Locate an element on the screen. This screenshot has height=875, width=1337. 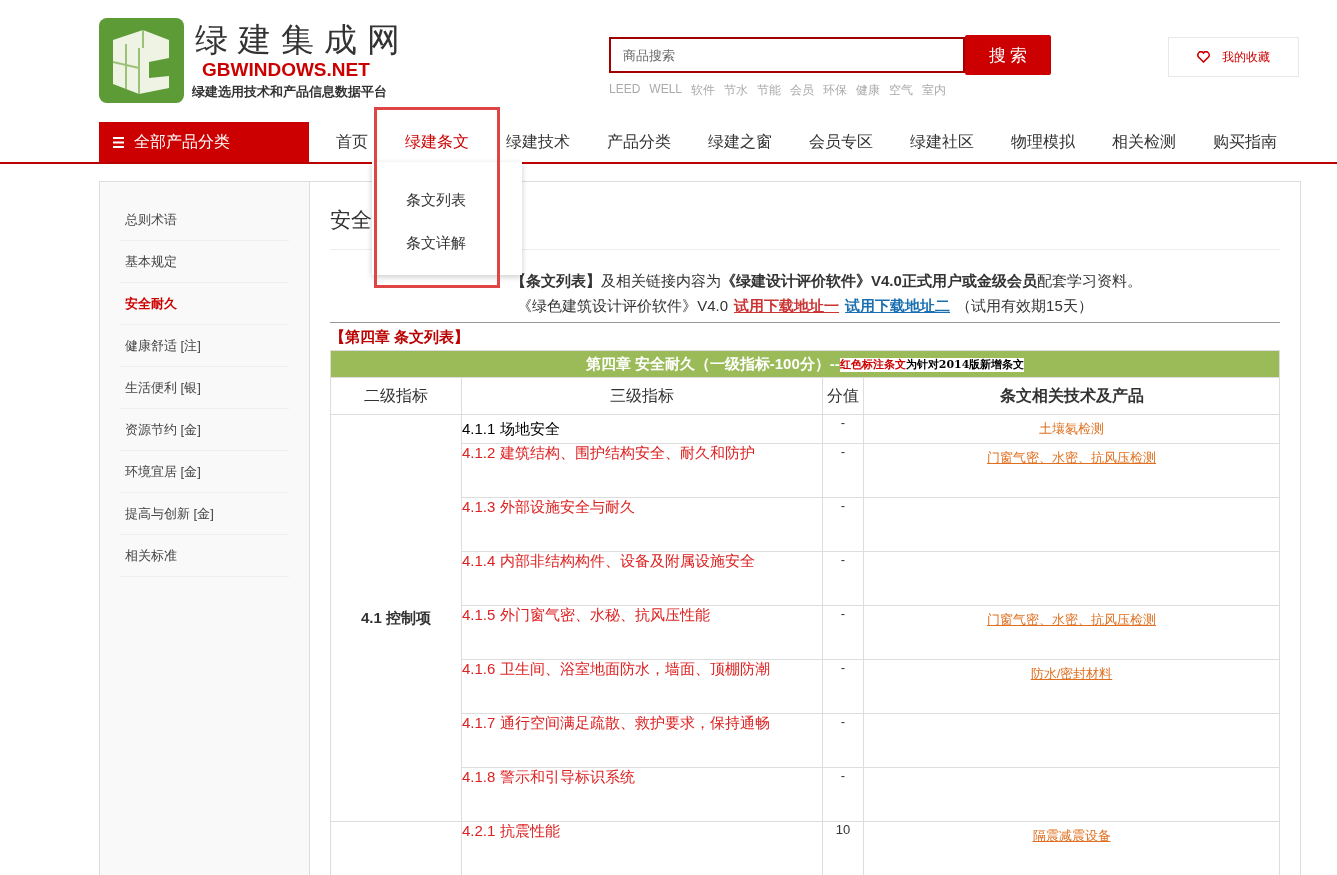
table-title: 第四章 安全耐久（一级指标-100分）--红色标注条文为针对2014版新增条文 is located at coordinates (805, 364).